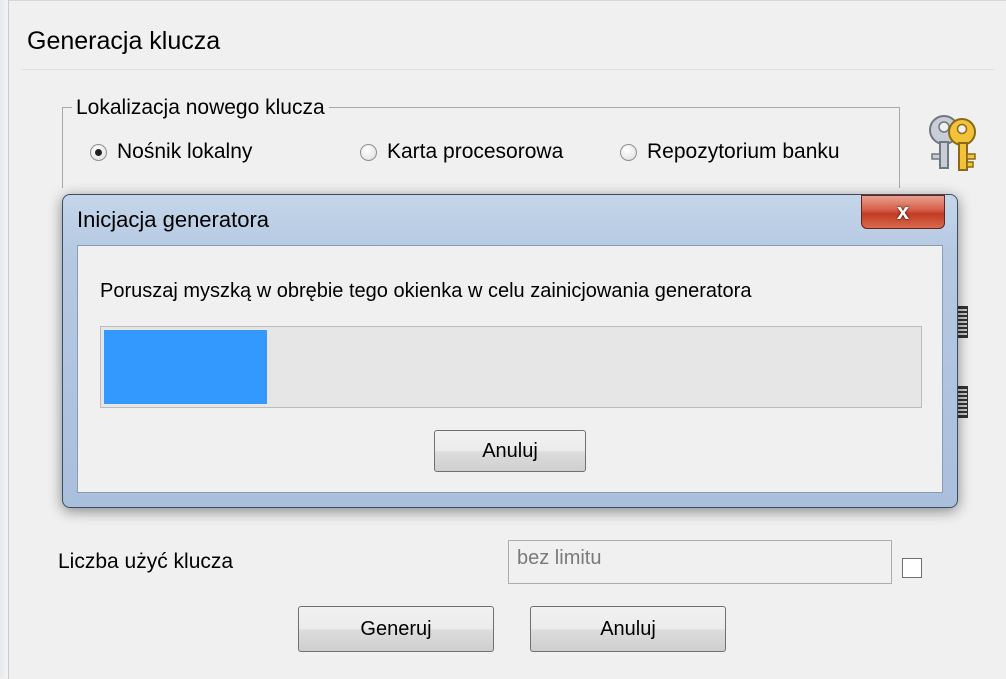 This screenshot has width=1006, height=679. I want to click on keys-icon, so click(952, 143).